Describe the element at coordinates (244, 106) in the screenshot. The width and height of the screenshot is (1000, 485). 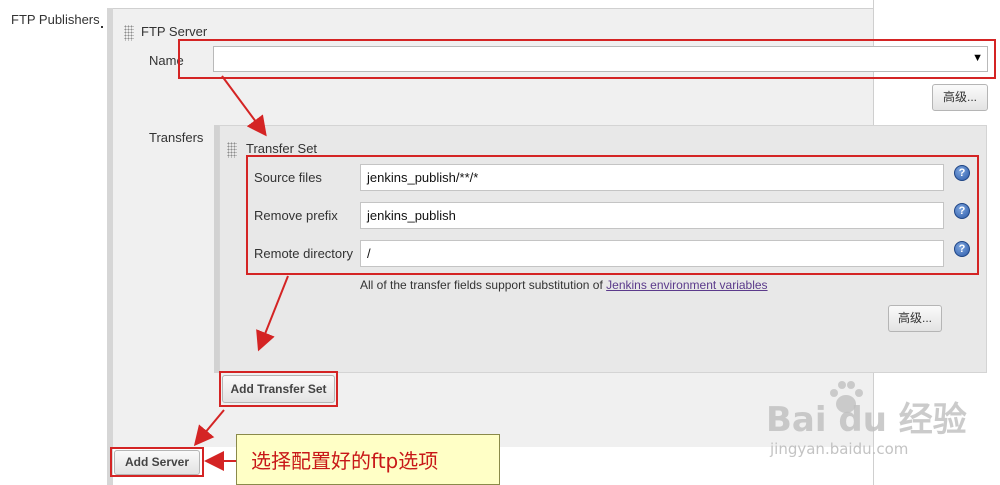
I see `arrow-to-fields` at that location.